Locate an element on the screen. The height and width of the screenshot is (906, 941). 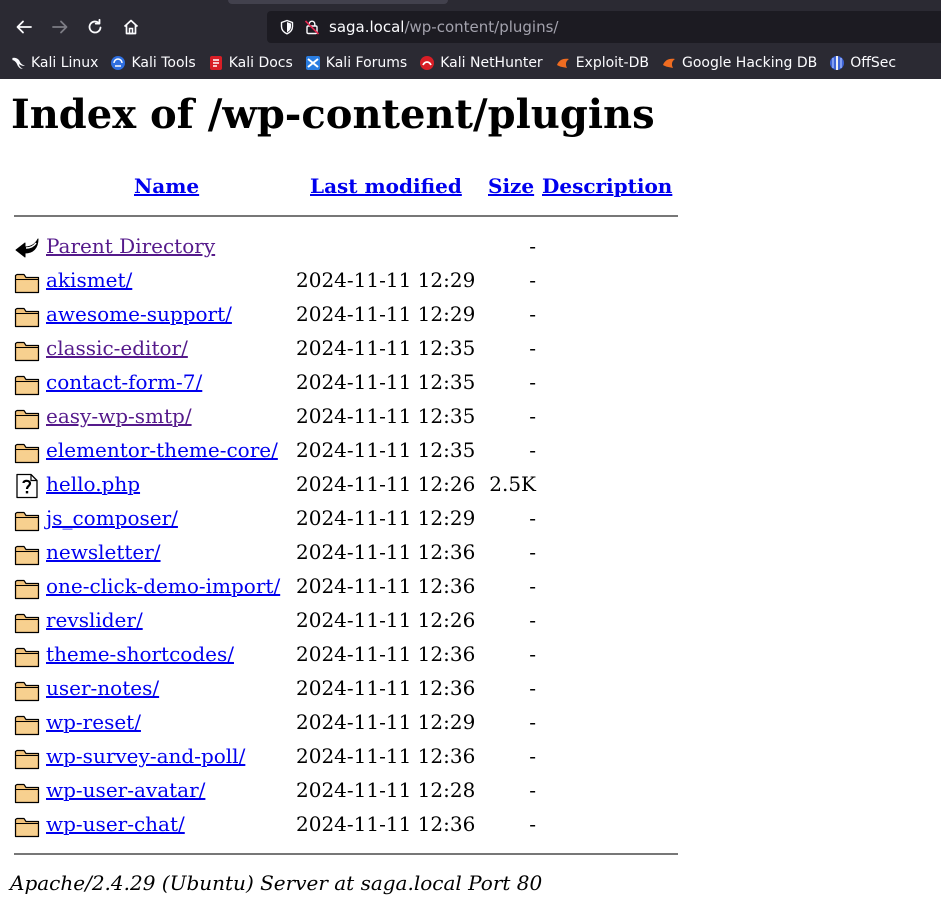
entry-link: wp-user-chat/ is located at coordinates (115, 824).